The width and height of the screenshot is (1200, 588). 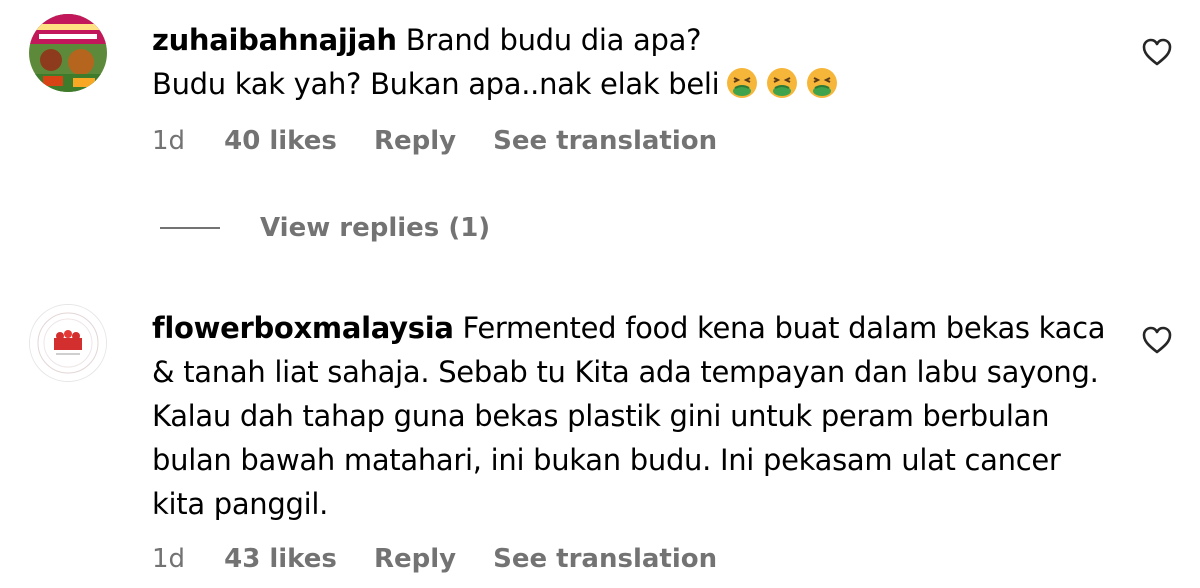 I want to click on comment-meta: 1d 43 likes Reply See translation, so click(x=448, y=559).